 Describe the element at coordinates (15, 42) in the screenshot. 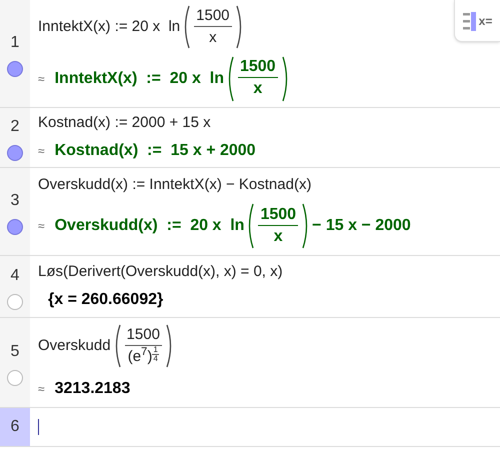

I see `row-number: 1` at that location.